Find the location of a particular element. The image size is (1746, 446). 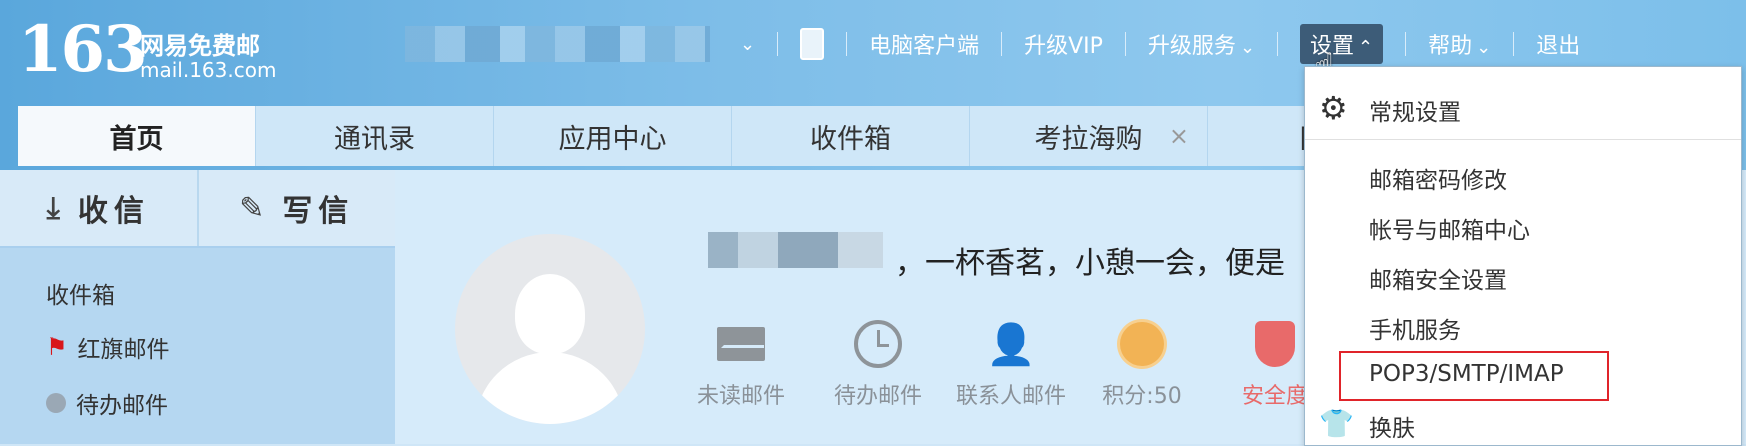

top-nav: ⌄ 电脑客户端 升级VIP 升级服务 ⌄ 设置 ⌃ 帮助 ⌄ 退出 is located at coordinates (1158, 44).